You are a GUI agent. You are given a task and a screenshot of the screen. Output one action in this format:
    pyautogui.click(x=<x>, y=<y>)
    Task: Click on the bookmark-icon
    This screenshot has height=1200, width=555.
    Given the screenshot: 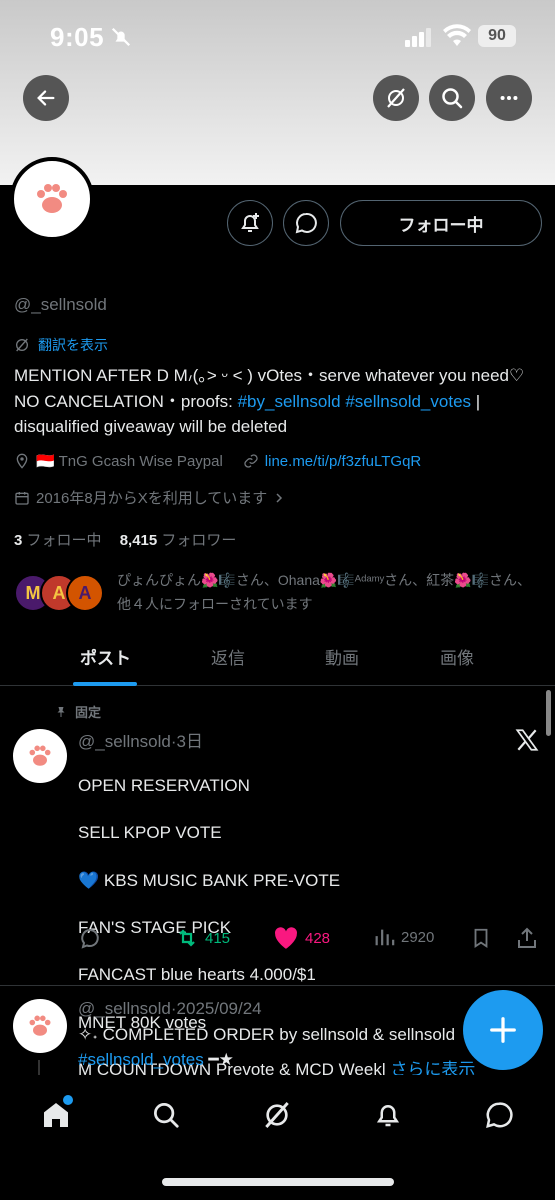 What is the action you would take?
    pyautogui.click(x=481, y=938)
    